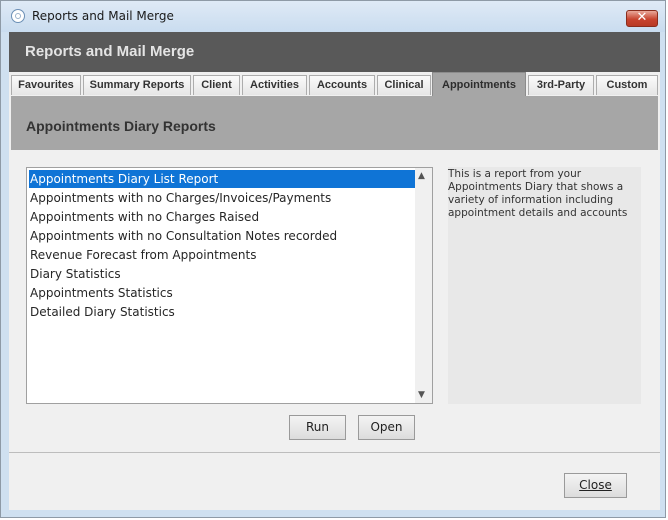 This screenshot has width=668, height=520. What do you see at coordinates (386, 427) in the screenshot?
I see `open-button: Open` at bounding box center [386, 427].